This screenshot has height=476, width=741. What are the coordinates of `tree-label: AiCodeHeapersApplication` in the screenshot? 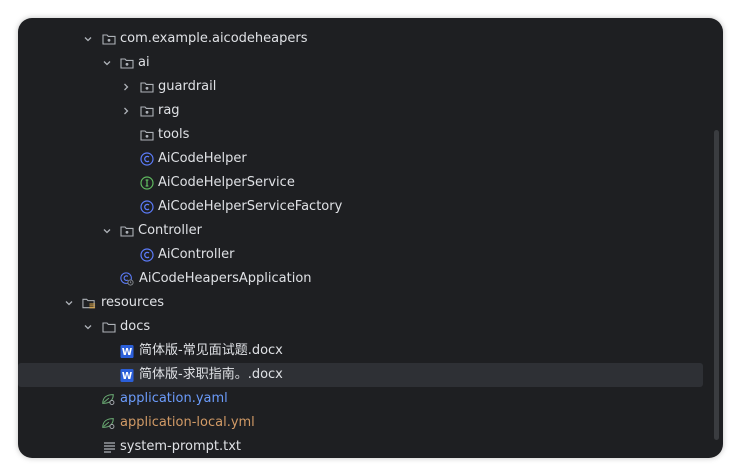 It's located at (225, 278).